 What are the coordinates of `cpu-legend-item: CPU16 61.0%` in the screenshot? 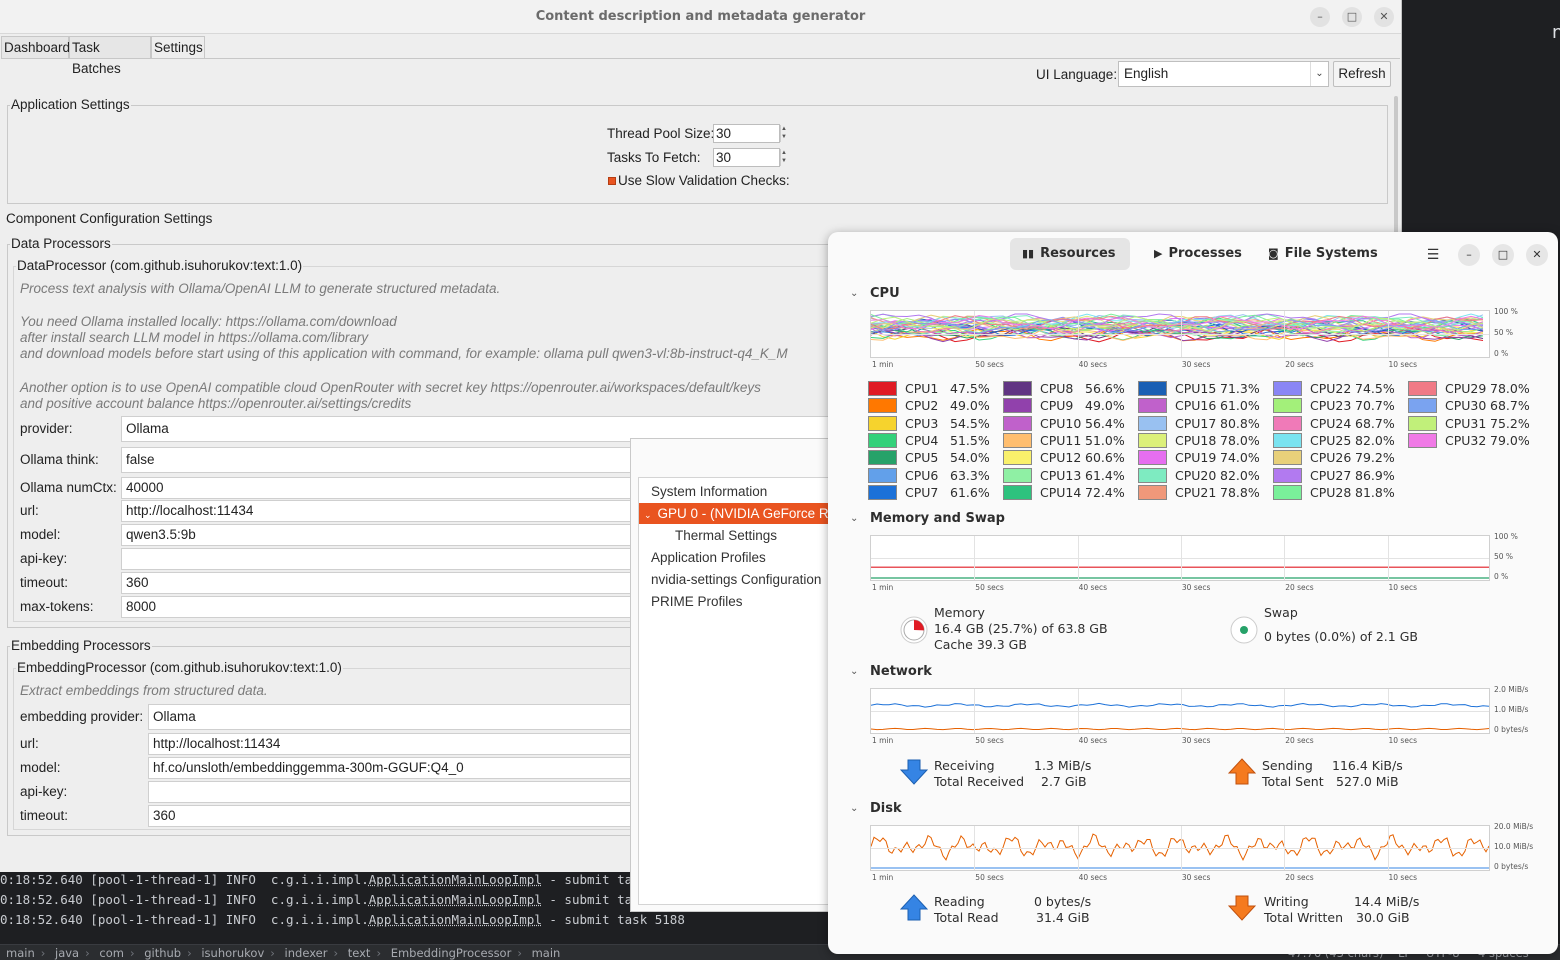 It's located at (1204, 405).